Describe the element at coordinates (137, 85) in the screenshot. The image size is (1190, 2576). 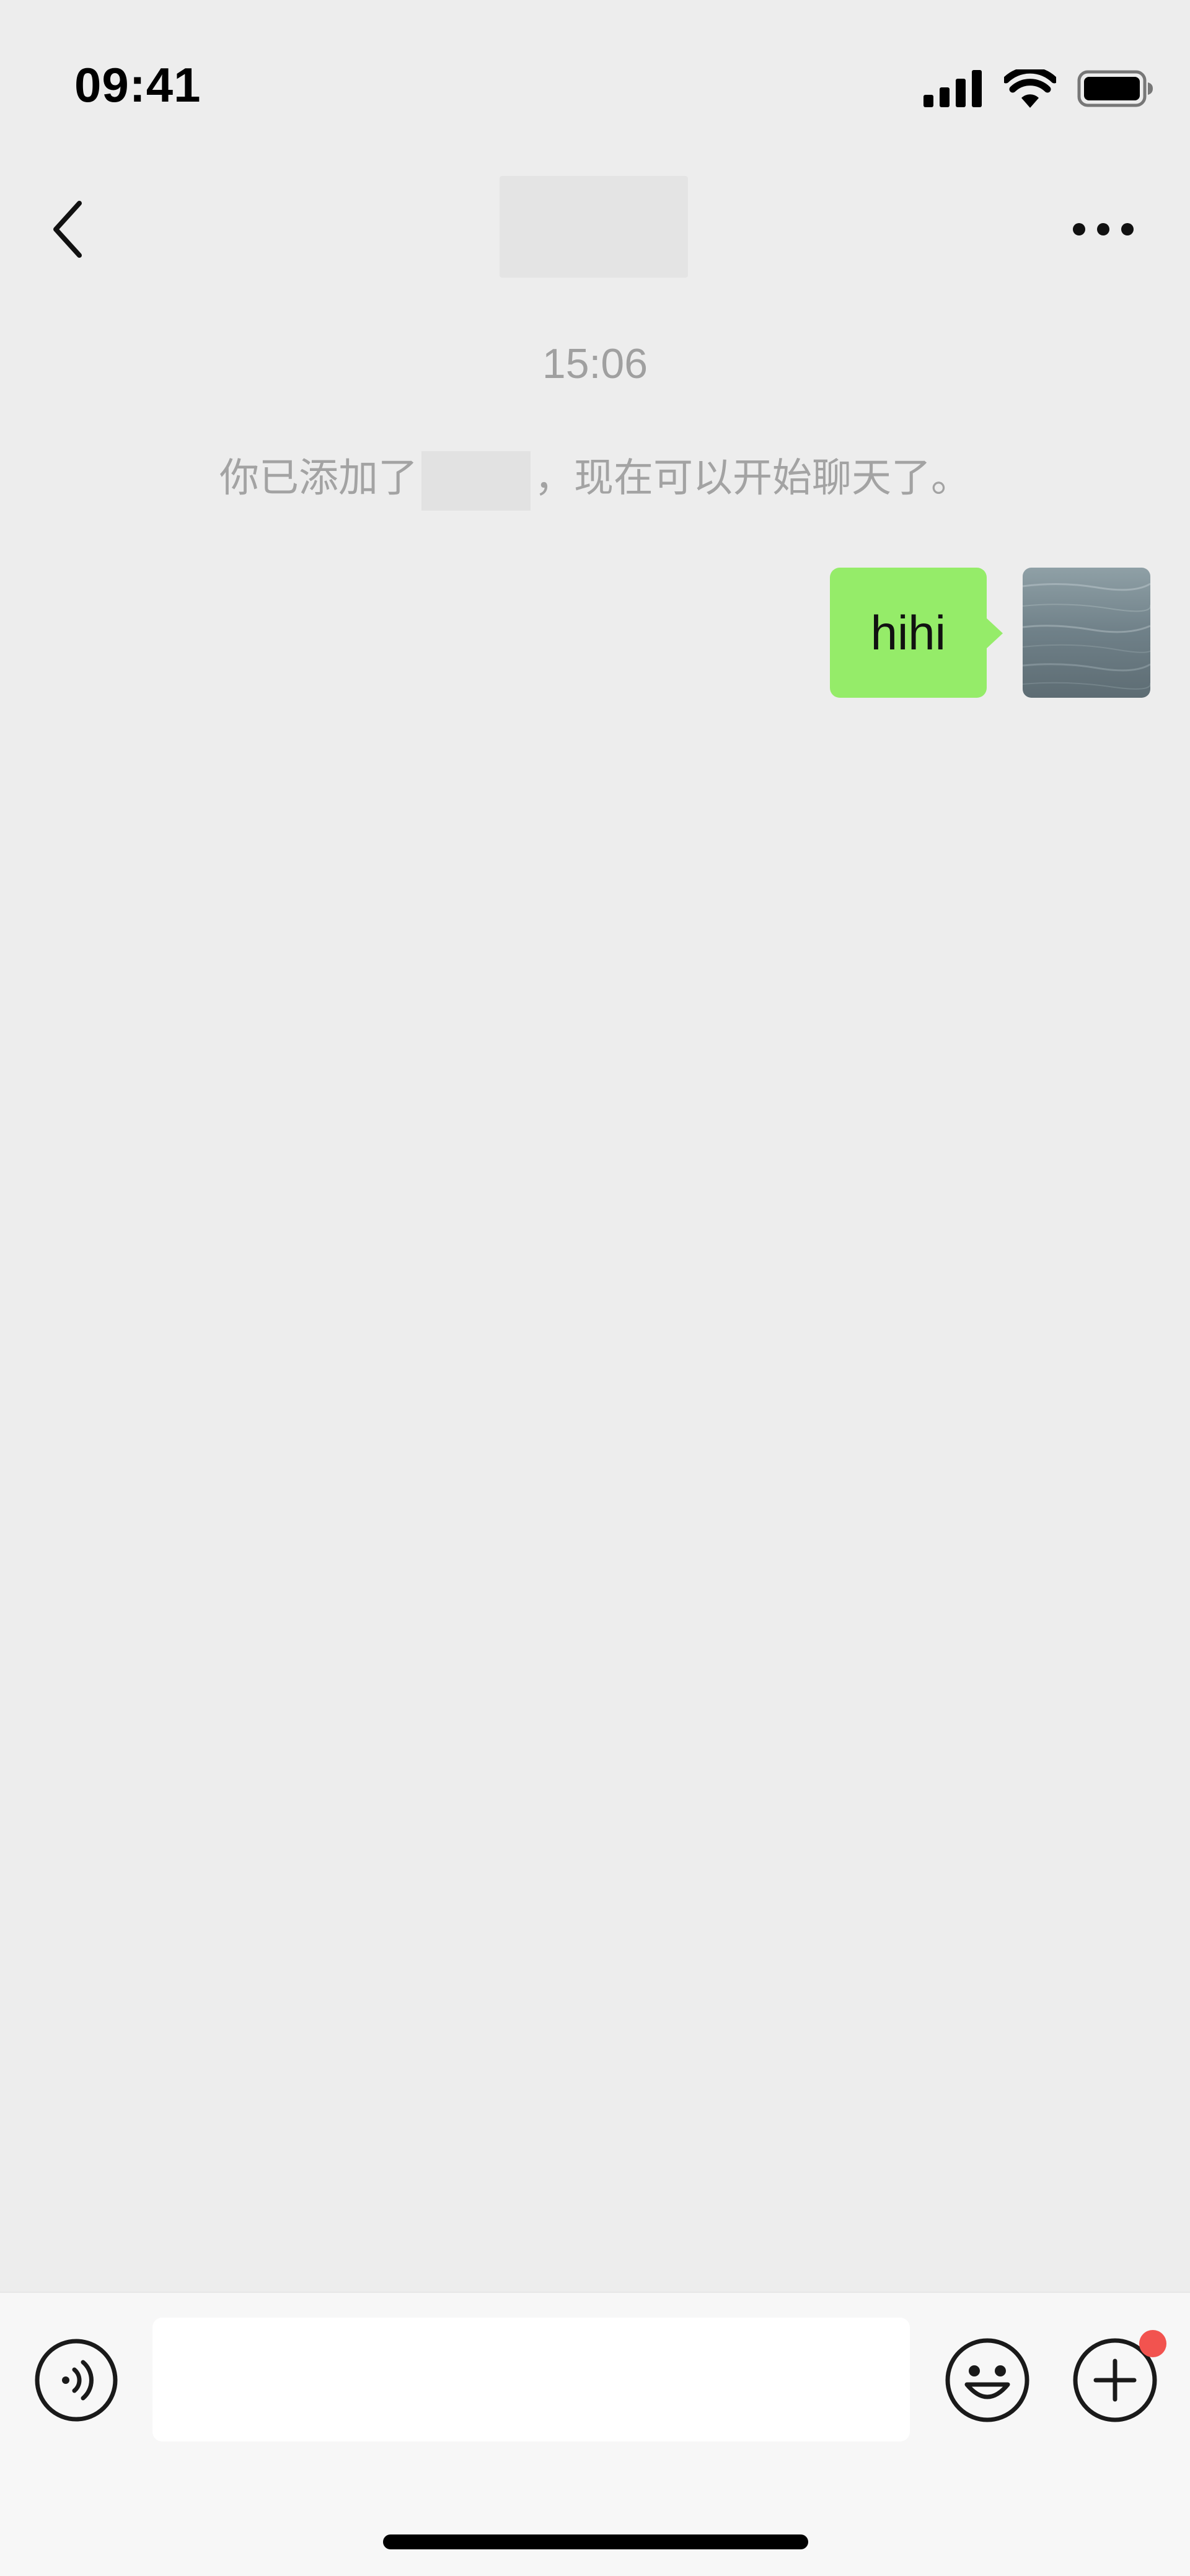
I see `status-time: 09:41` at that location.